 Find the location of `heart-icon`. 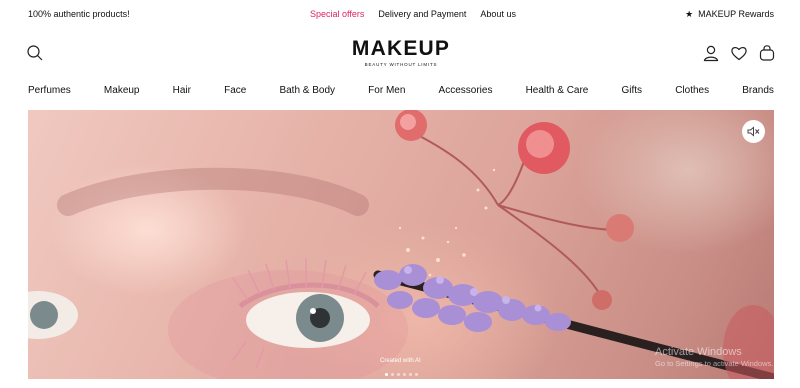

heart-icon is located at coordinates (739, 54).